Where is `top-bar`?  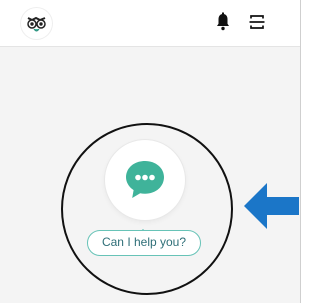
top-bar is located at coordinates (150, 23).